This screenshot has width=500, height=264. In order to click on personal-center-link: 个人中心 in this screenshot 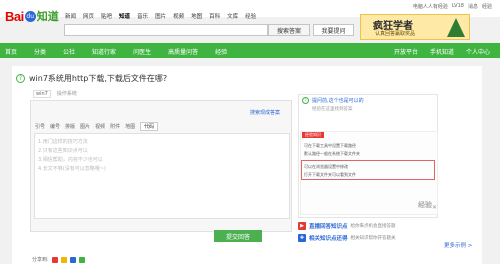, I will do `click(478, 51)`.